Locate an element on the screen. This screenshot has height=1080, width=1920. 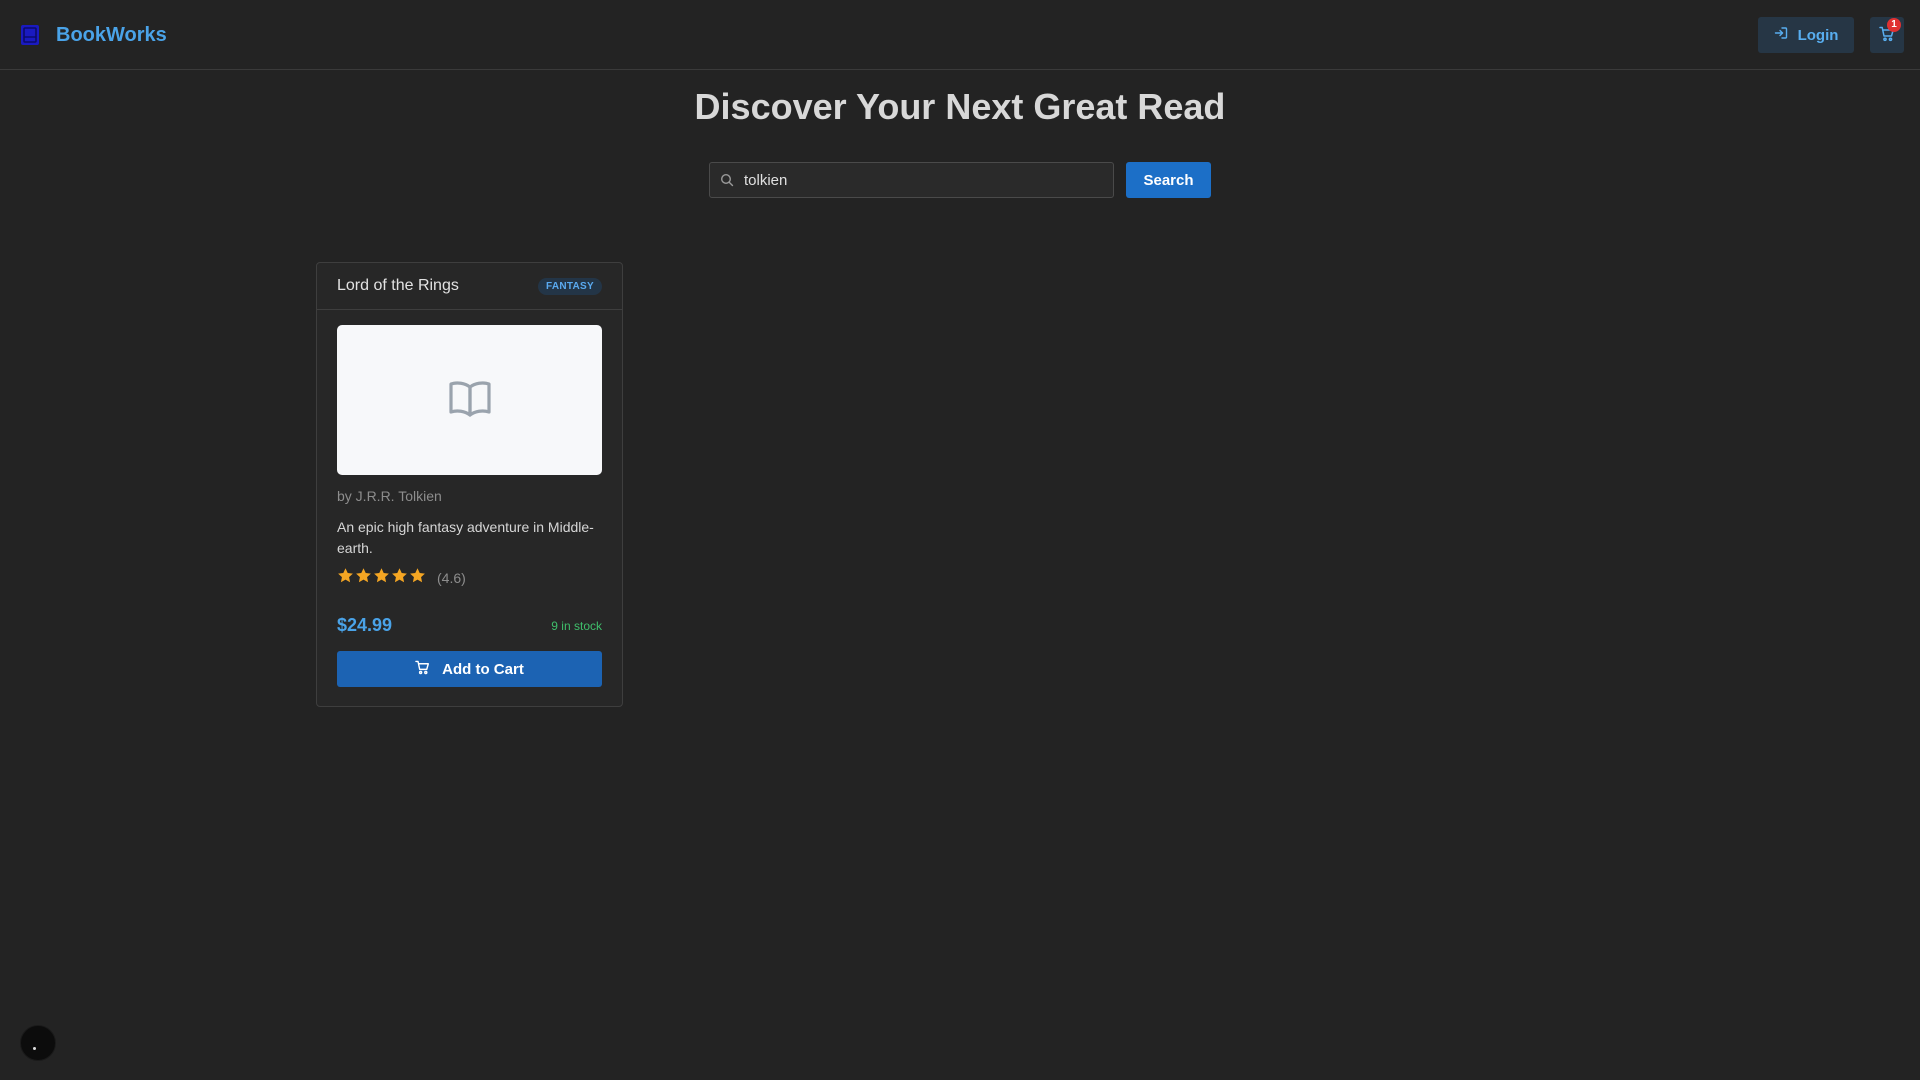
book-title: Lord of the Rings is located at coordinates (398, 286).